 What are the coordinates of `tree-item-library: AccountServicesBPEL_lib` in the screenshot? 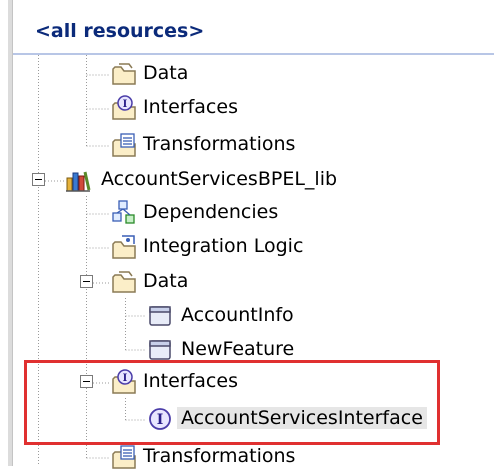 It's located at (247, 181).